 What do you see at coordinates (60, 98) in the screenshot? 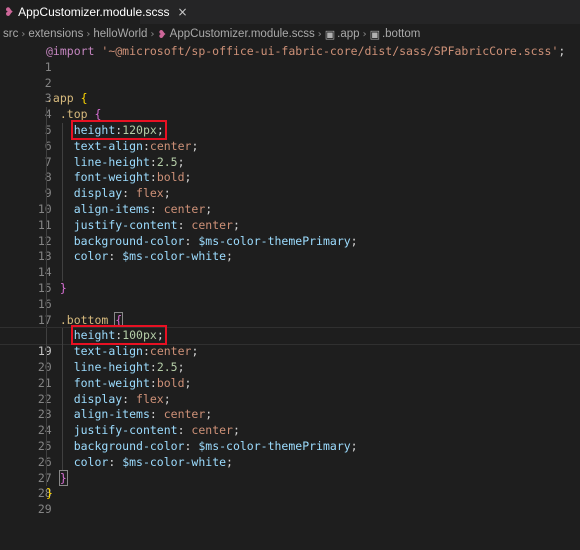
I see `selector: .app` at bounding box center [60, 98].